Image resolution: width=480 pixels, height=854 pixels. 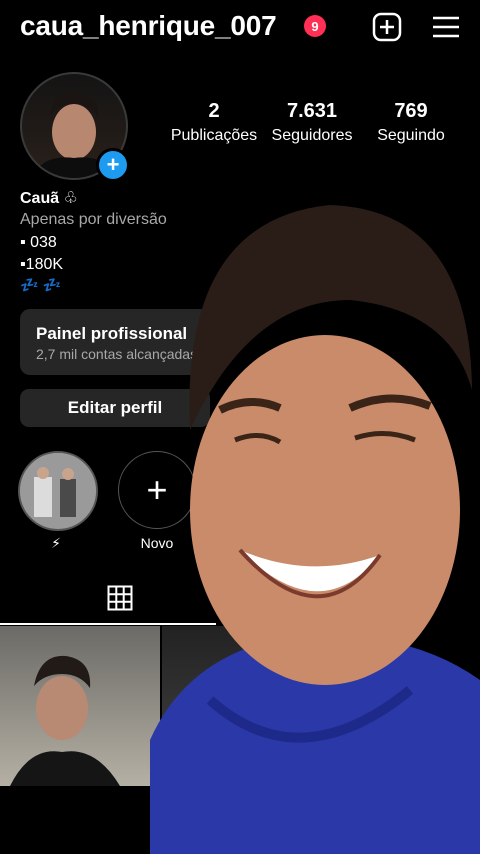 I want to click on bio-line: Apenas por diversão, so click(x=93, y=219).